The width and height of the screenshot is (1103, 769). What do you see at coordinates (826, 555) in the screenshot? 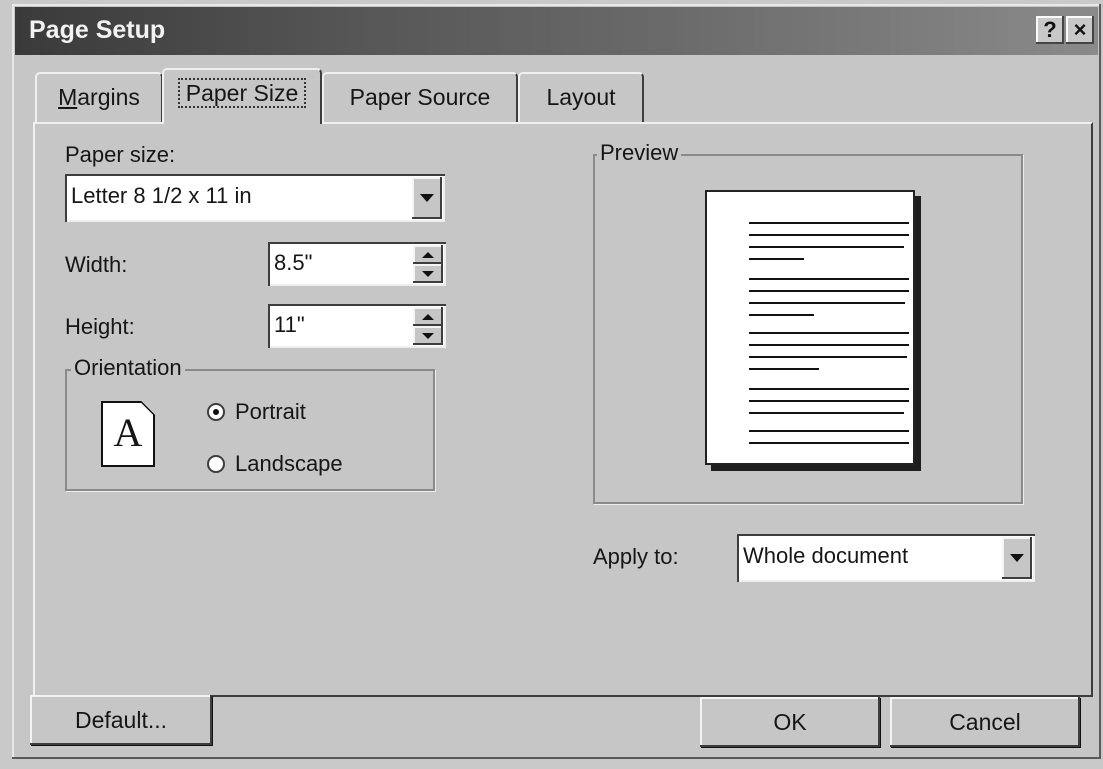
I see `apply-to-value: Whole document` at bounding box center [826, 555].